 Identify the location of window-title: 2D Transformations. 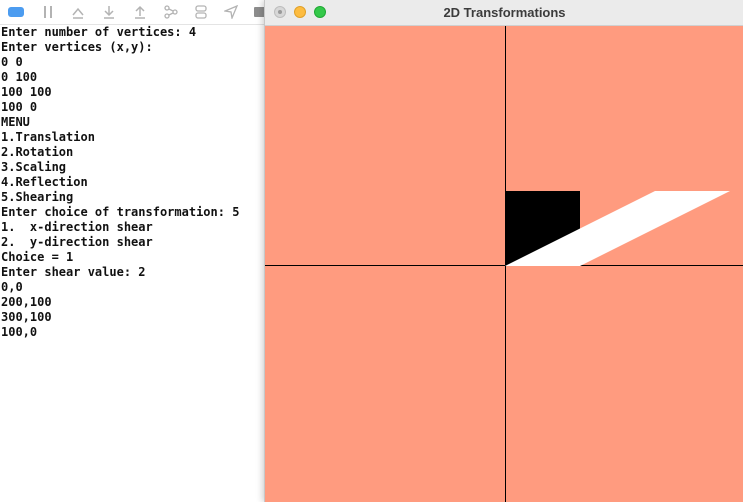
(504, 12).